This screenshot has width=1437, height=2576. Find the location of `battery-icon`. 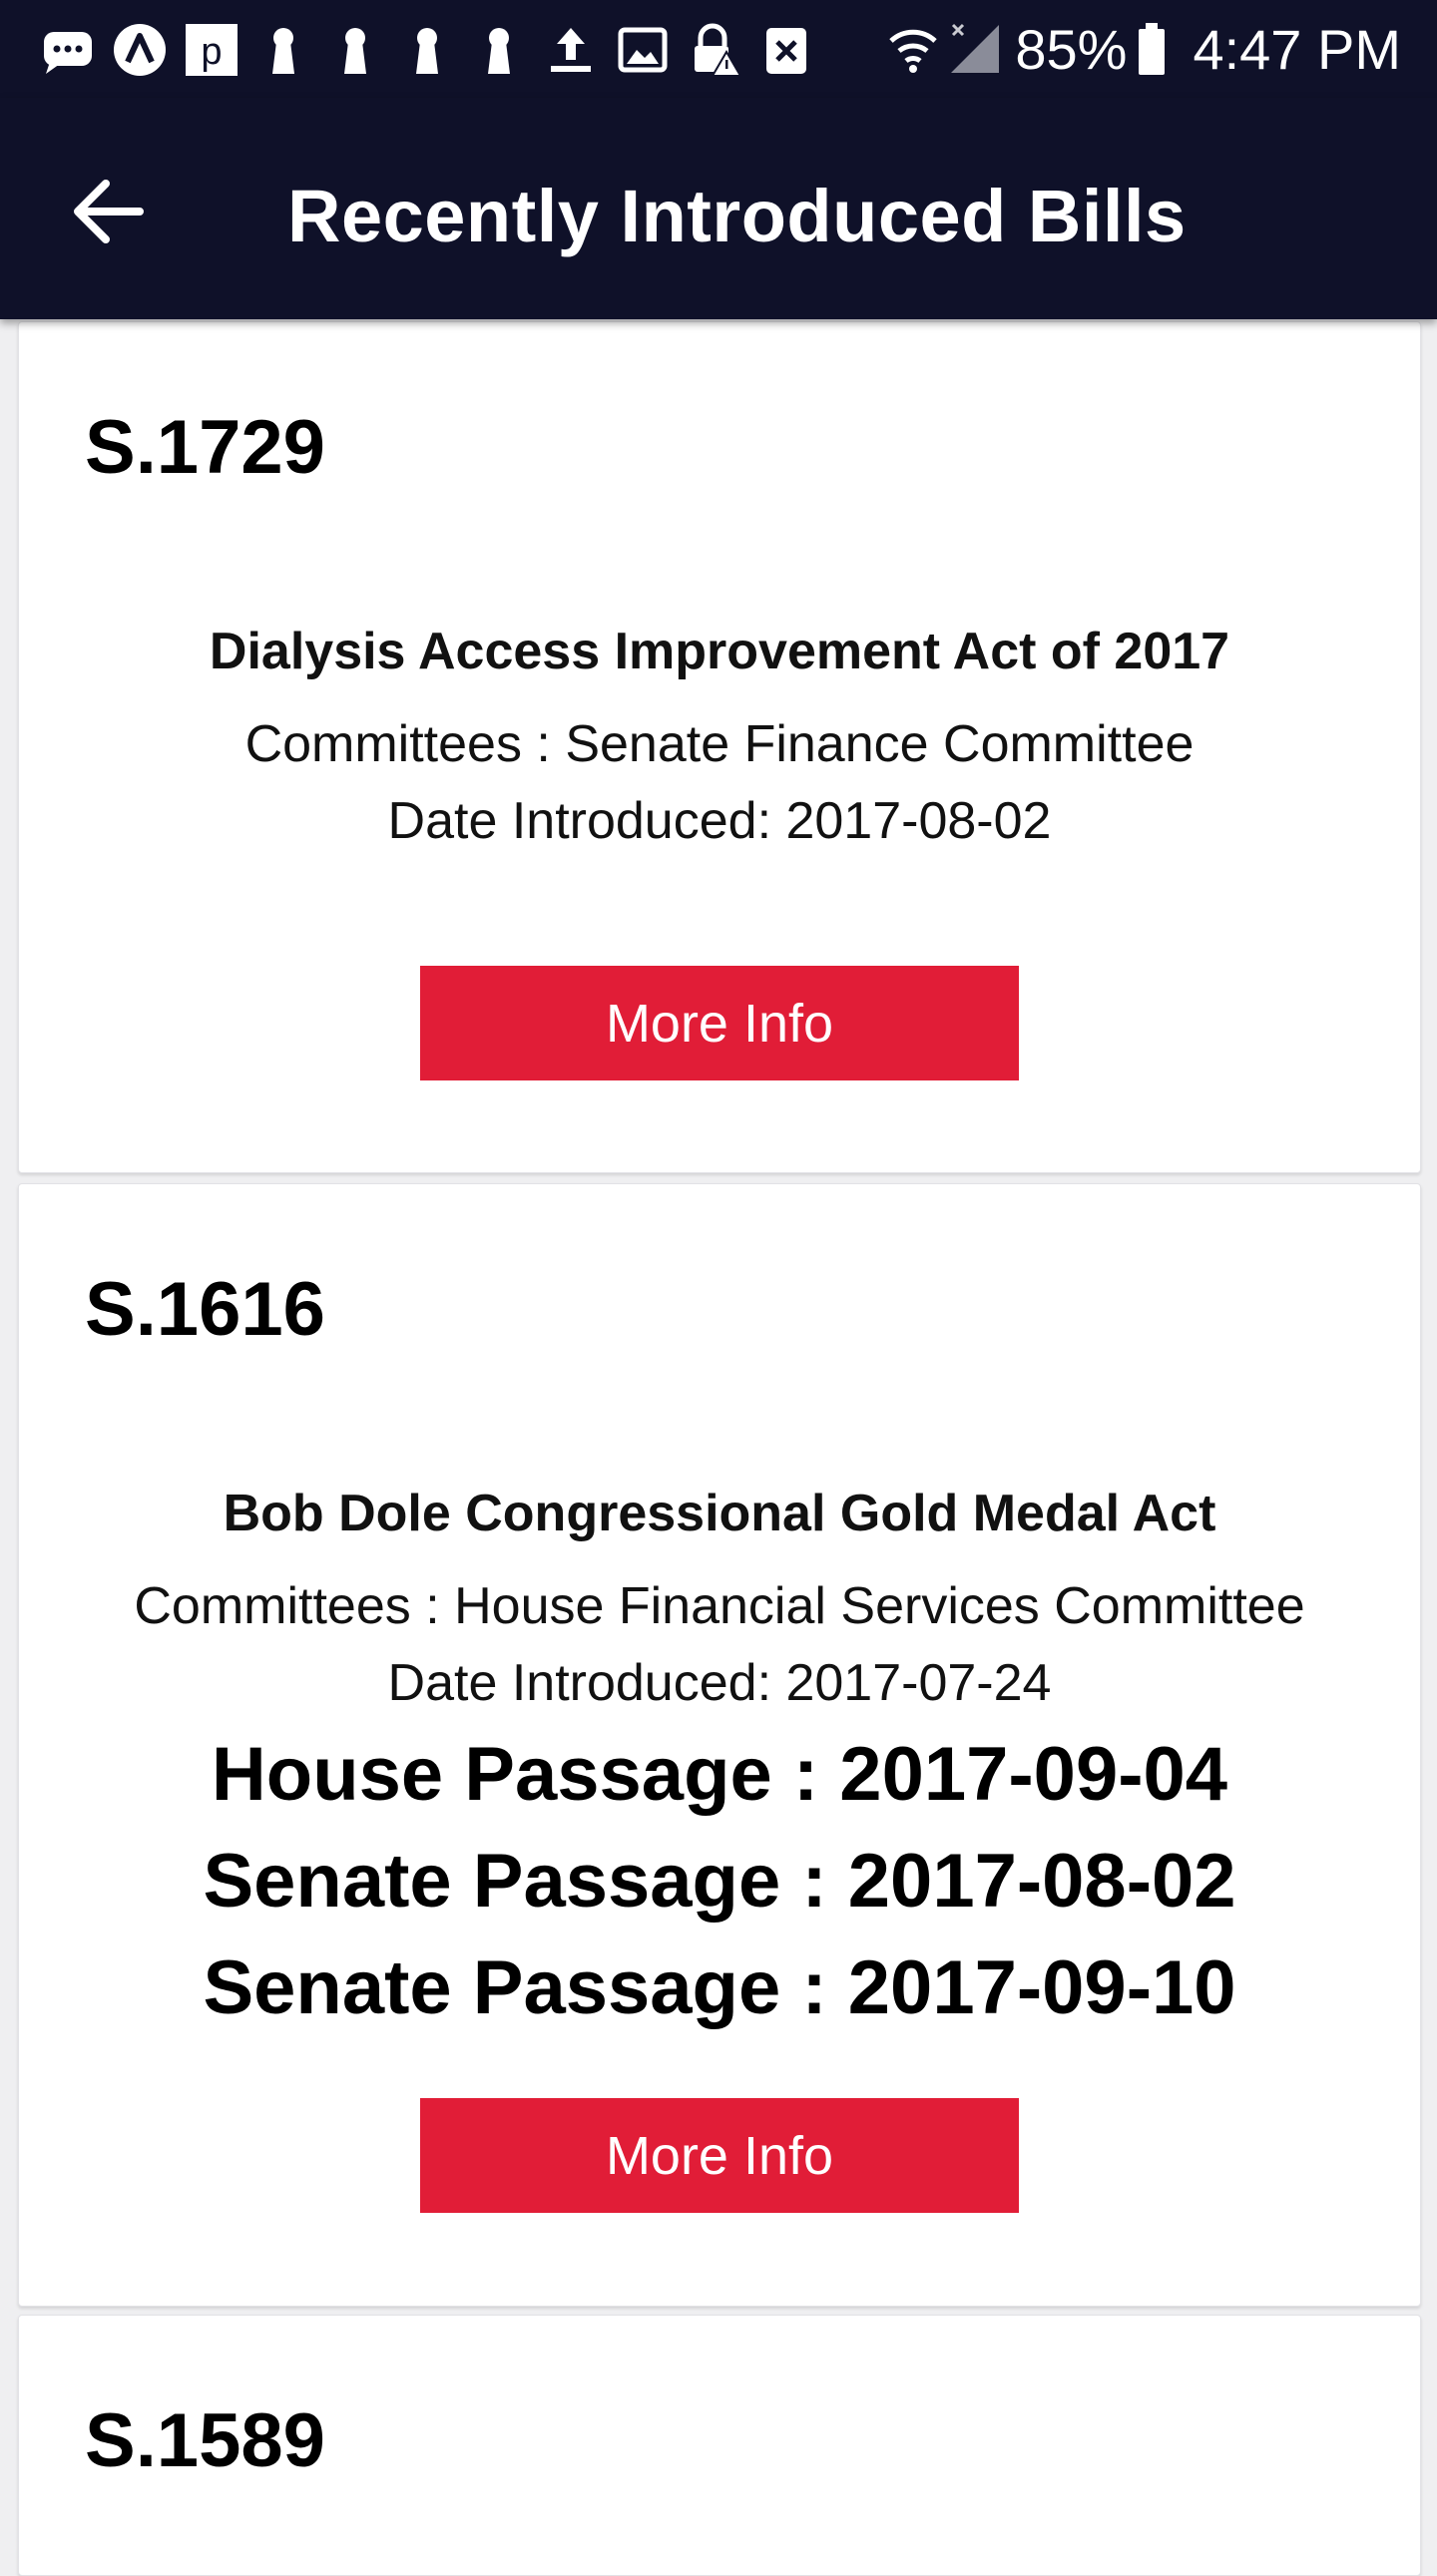

battery-icon is located at coordinates (1152, 49).